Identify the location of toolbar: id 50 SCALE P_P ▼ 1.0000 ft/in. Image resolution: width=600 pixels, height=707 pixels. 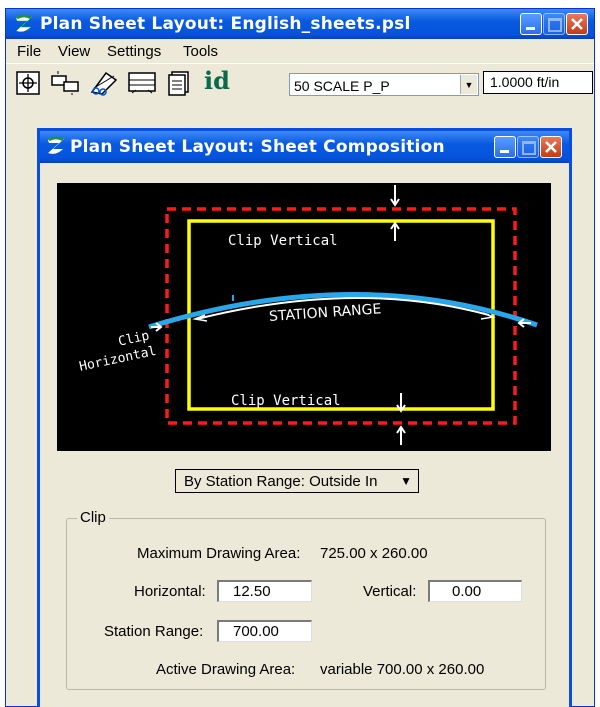
(300, 82).